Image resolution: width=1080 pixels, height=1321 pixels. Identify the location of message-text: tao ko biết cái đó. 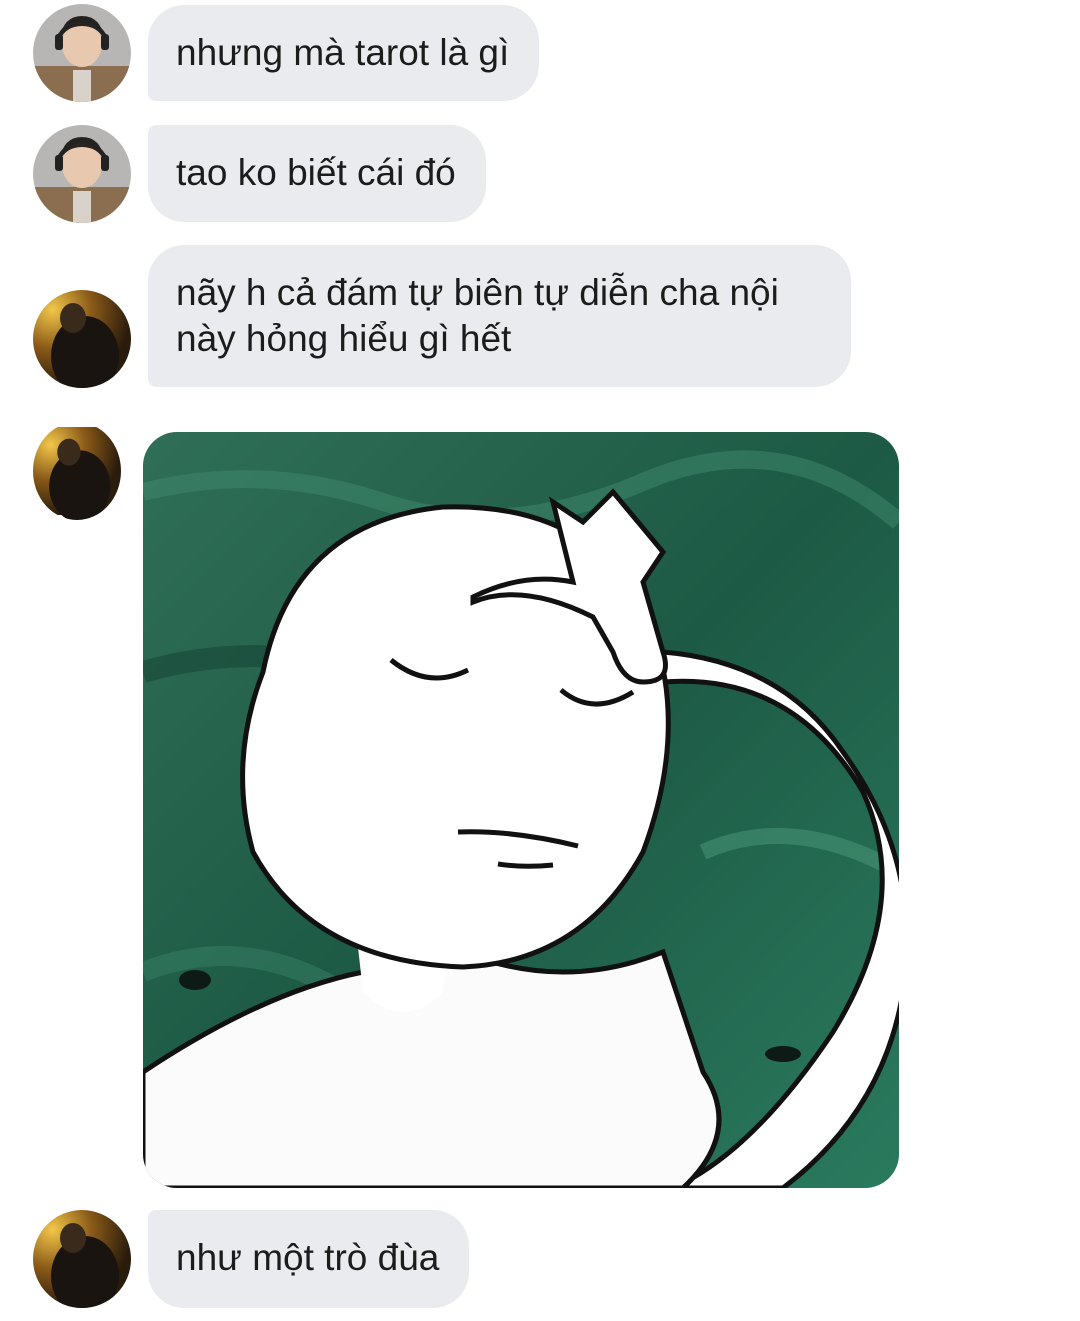
(316, 172).